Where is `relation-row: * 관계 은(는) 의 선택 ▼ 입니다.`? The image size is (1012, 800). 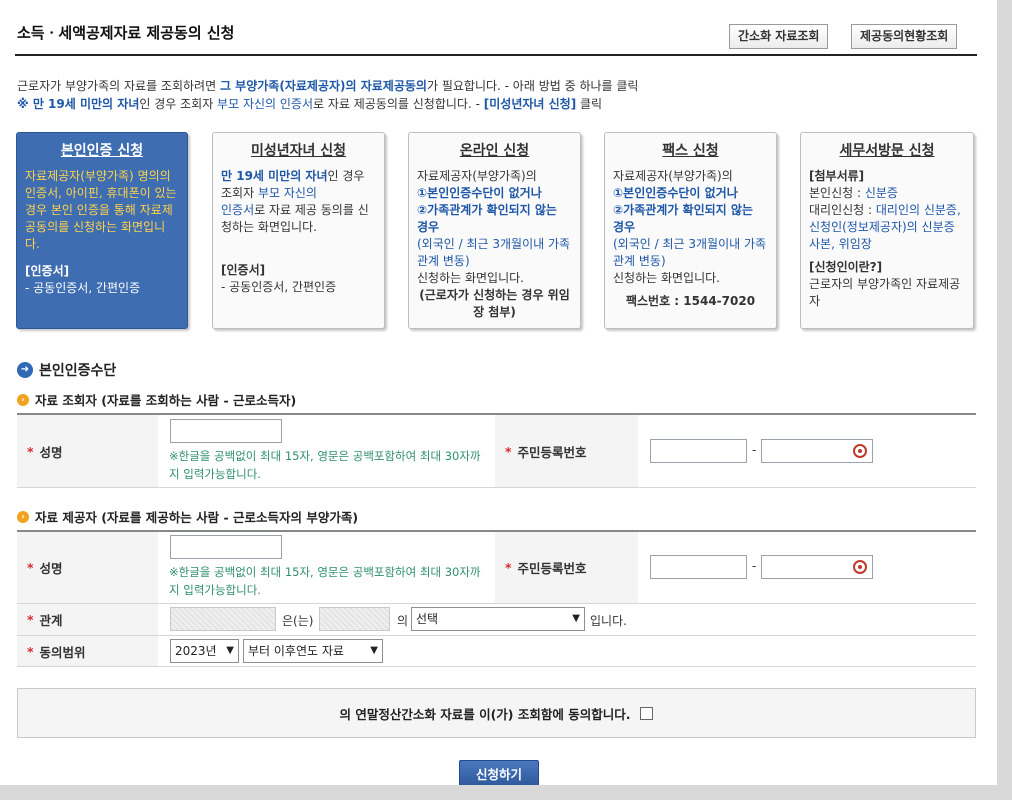
relation-row: * 관계 은(는) 의 선택 ▼ 입니다. is located at coordinates (496, 620).